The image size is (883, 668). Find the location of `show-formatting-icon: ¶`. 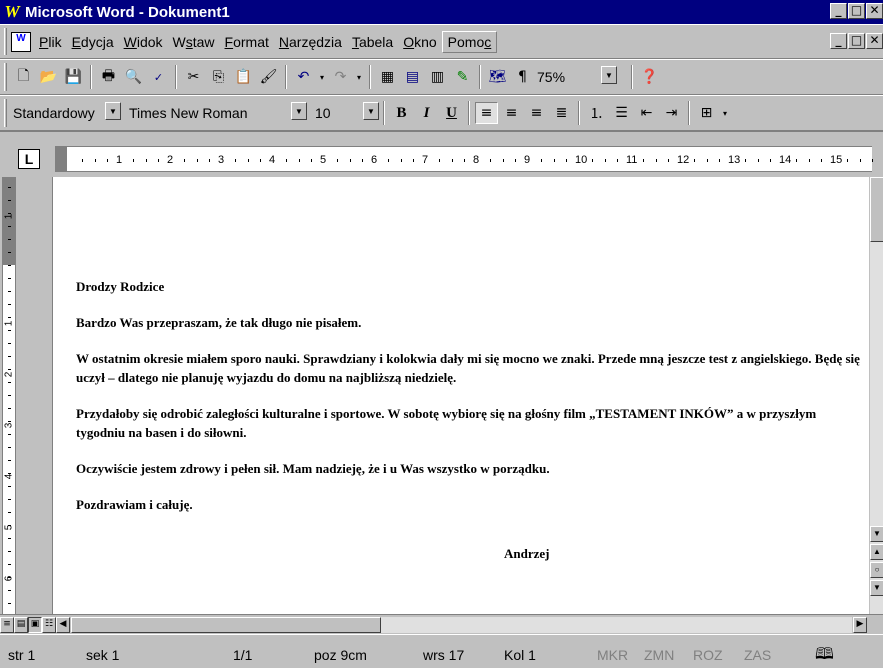

show-formatting-icon: ¶ is located at coordinates (522, 77).